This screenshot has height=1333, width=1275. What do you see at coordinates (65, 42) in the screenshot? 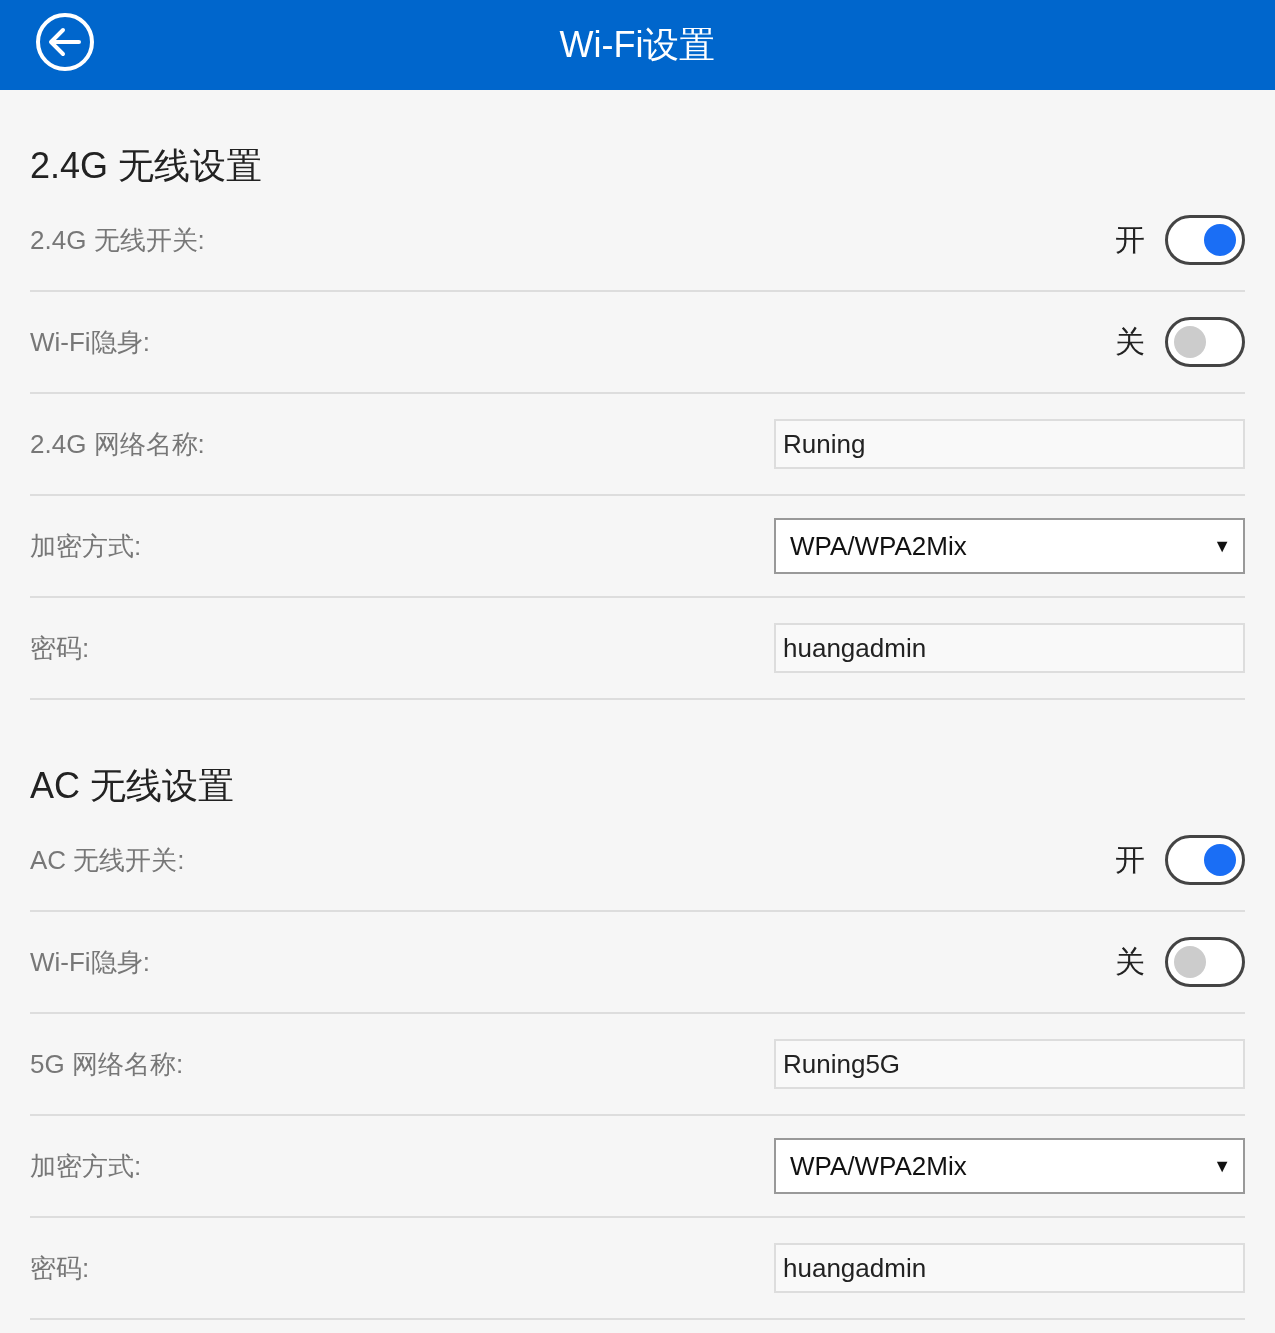
I see `back-icon` at bounding box center [65, 42].